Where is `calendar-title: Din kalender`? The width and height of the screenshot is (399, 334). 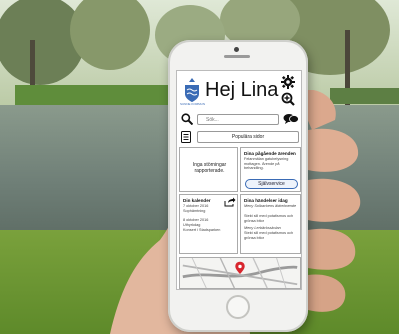 calendar-title: Din kalender is located at coordinates (197, 200).